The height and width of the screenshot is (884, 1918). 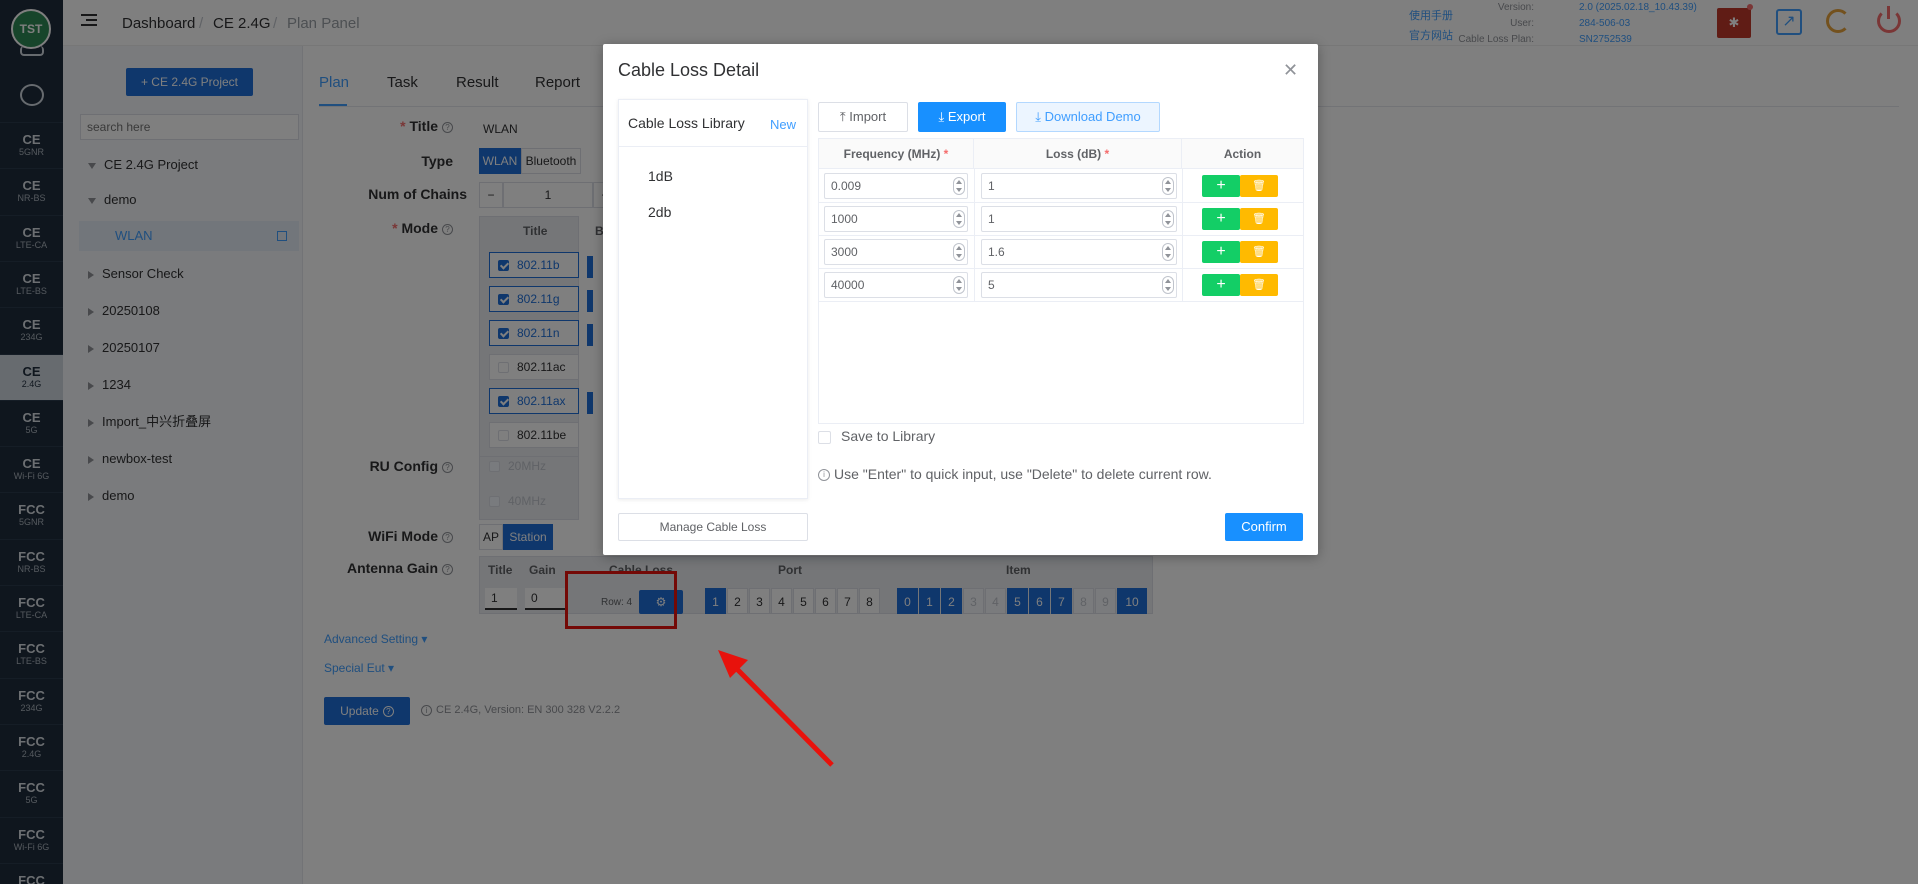 What do you see at coordinates (824, 475) in the screenshot?
I see `info-icon: i` at bounding box center [824, 475].